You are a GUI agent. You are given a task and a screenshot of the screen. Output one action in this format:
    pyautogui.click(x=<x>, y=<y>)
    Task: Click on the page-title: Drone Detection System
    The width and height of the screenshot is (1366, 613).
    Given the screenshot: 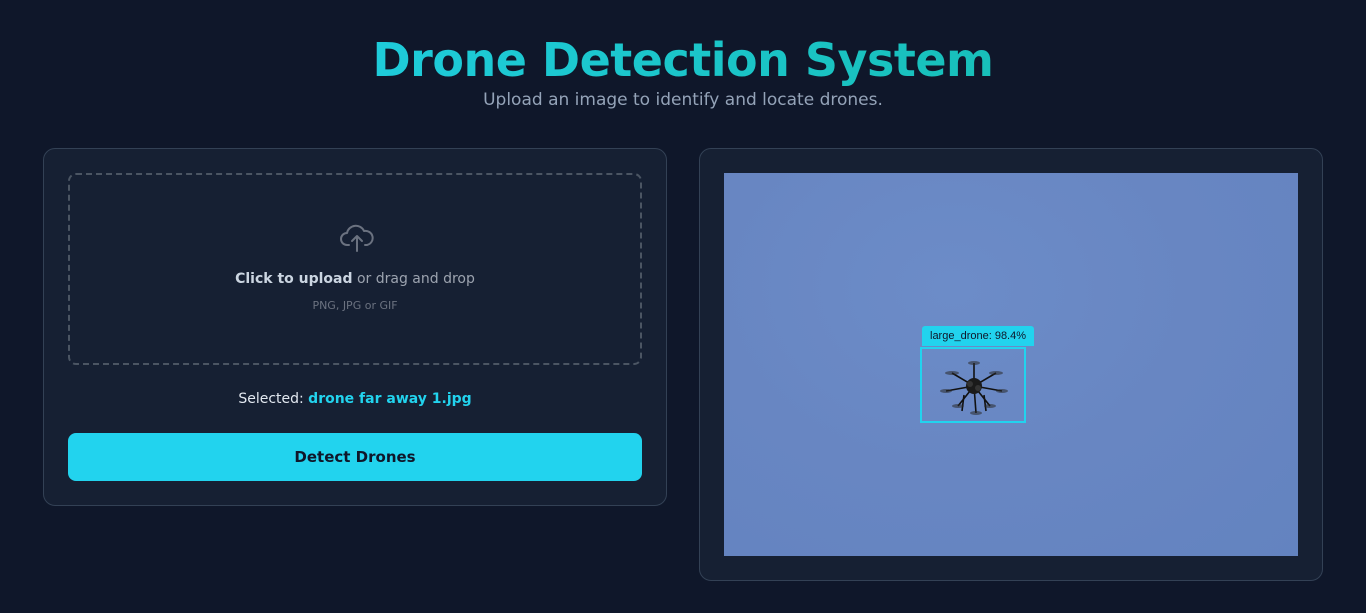 What is the action you would take?
    pyautogui.click(x=683, y=60)
    